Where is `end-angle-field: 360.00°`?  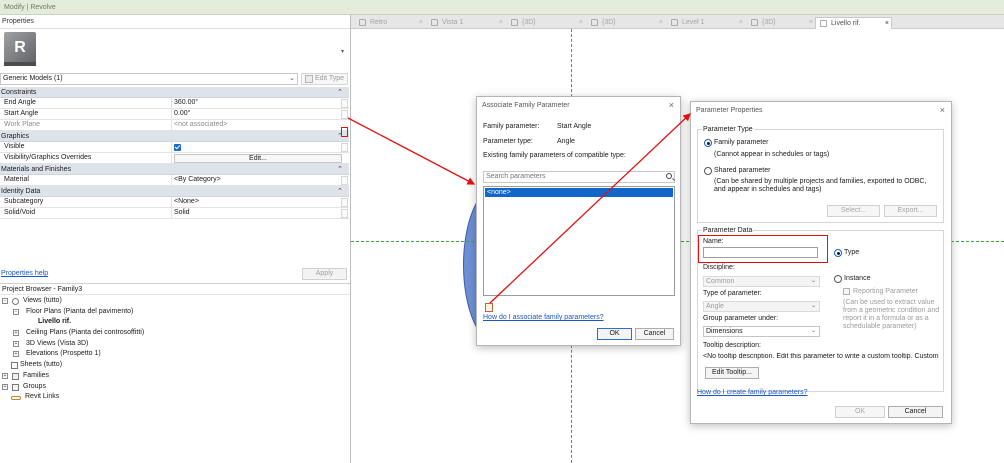
end-angle-field: 360.00° is located at coordinates (256, 103).